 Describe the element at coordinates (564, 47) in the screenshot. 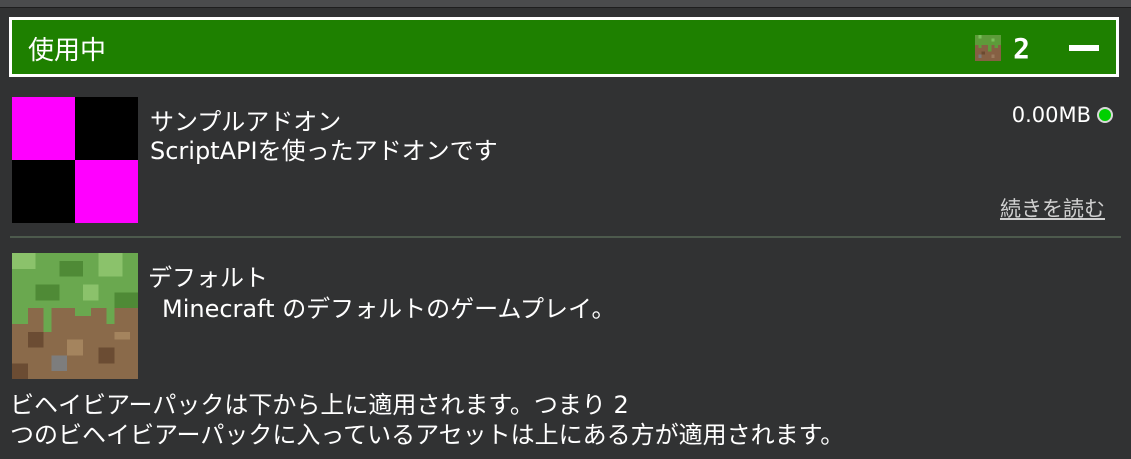

I see `active-packs-header: 使用中 2` at that location.